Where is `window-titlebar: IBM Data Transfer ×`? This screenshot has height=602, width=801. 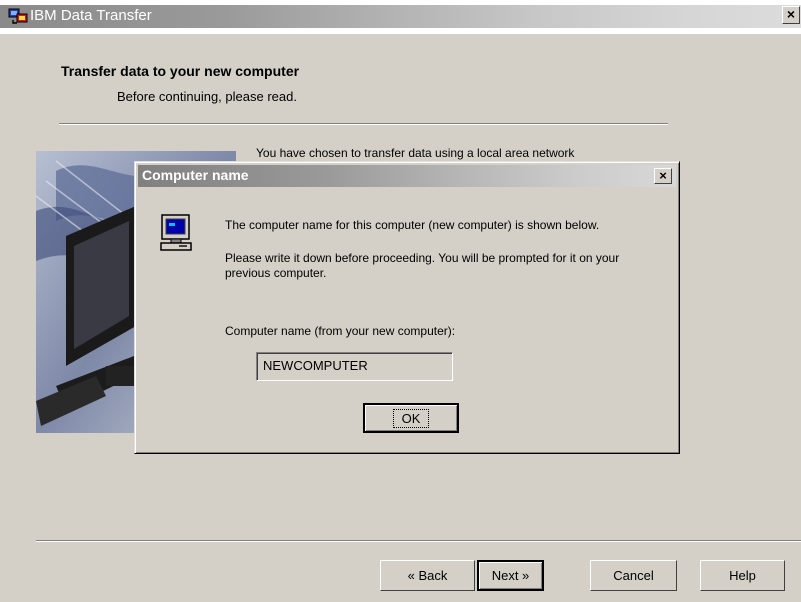
window-titlebar: IBM Data Transfer × is located at coordinates (400, 17).